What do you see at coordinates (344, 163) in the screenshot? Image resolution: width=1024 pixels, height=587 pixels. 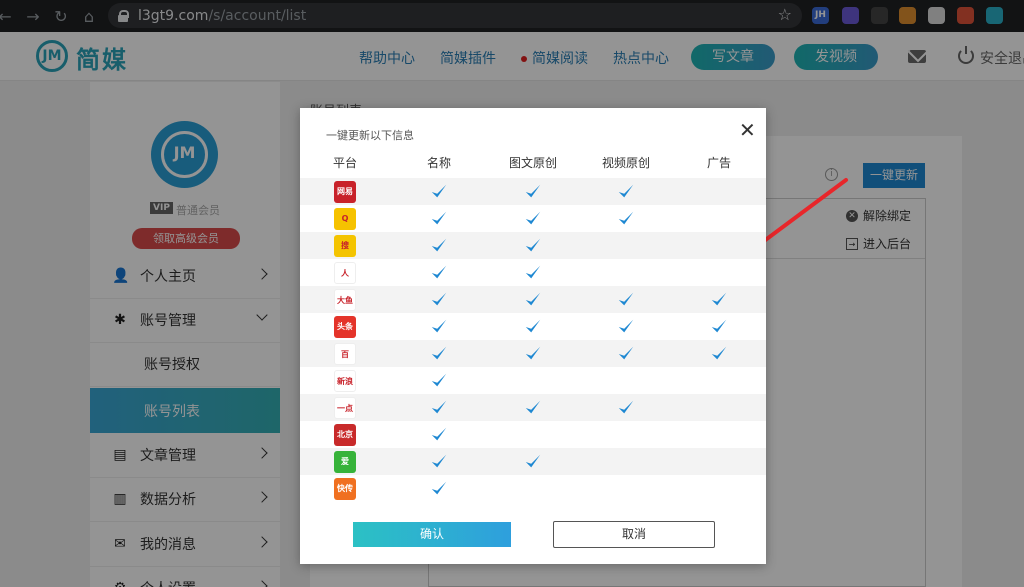 I see `column-header: 平台` at bounding box center [344, 163].